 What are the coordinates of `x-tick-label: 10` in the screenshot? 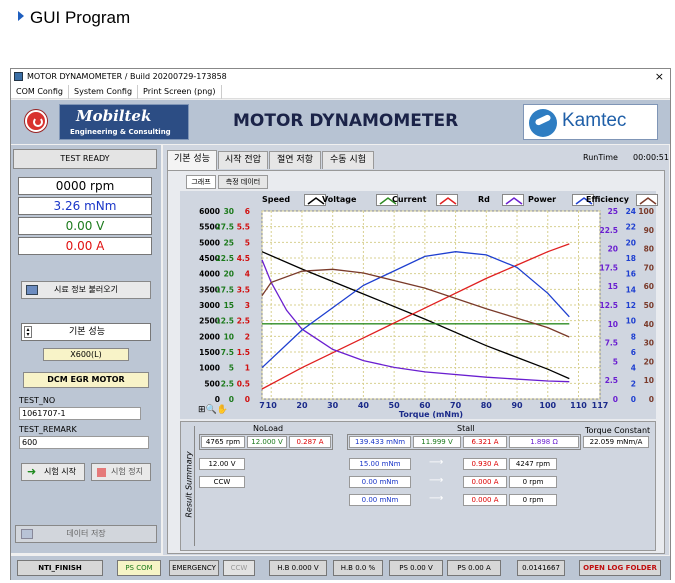 It's located at (272, 405).